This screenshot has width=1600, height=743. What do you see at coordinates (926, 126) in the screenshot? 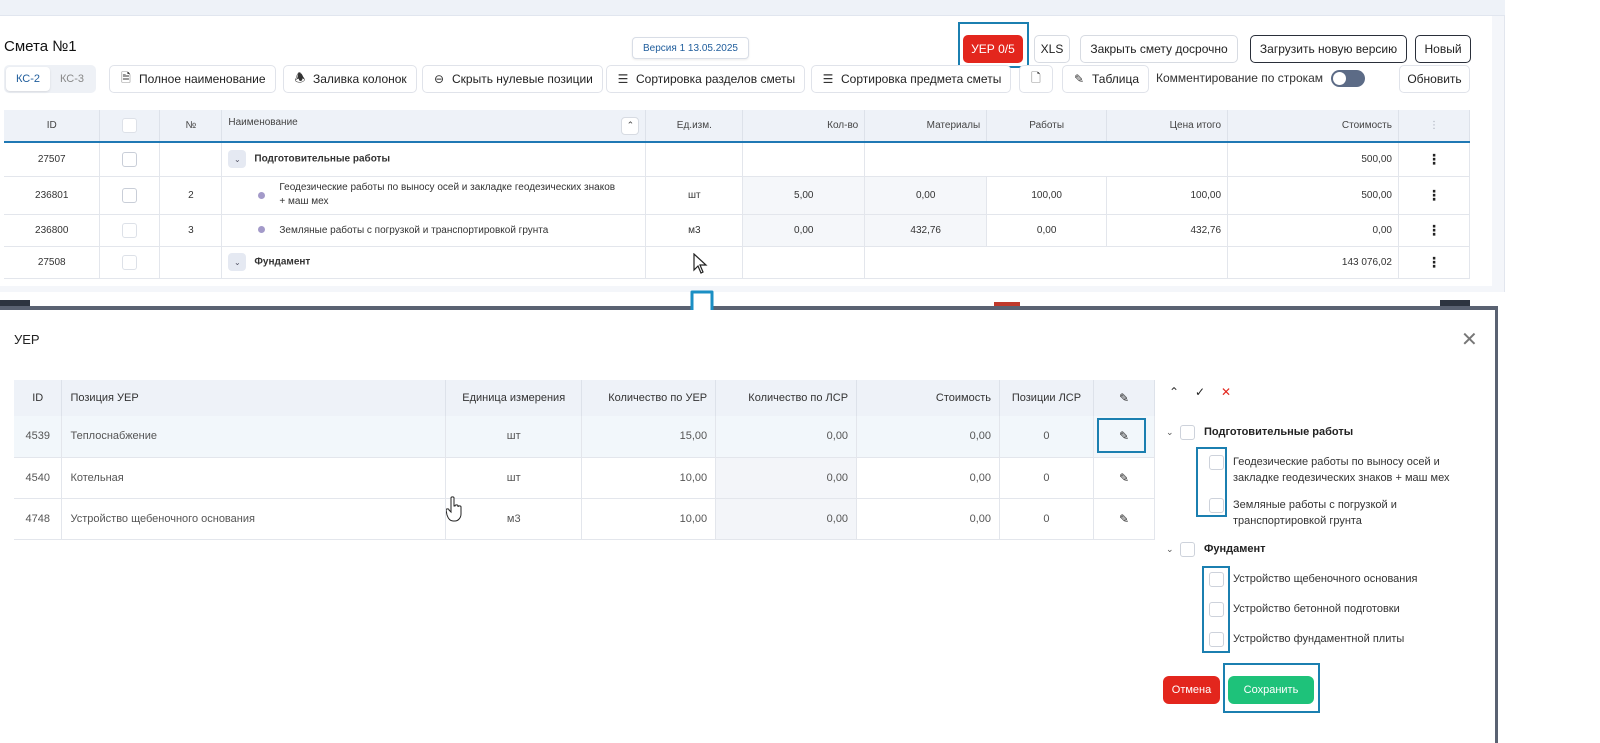
I see `col-materials: Материалы` at bounding box center [926, 126].